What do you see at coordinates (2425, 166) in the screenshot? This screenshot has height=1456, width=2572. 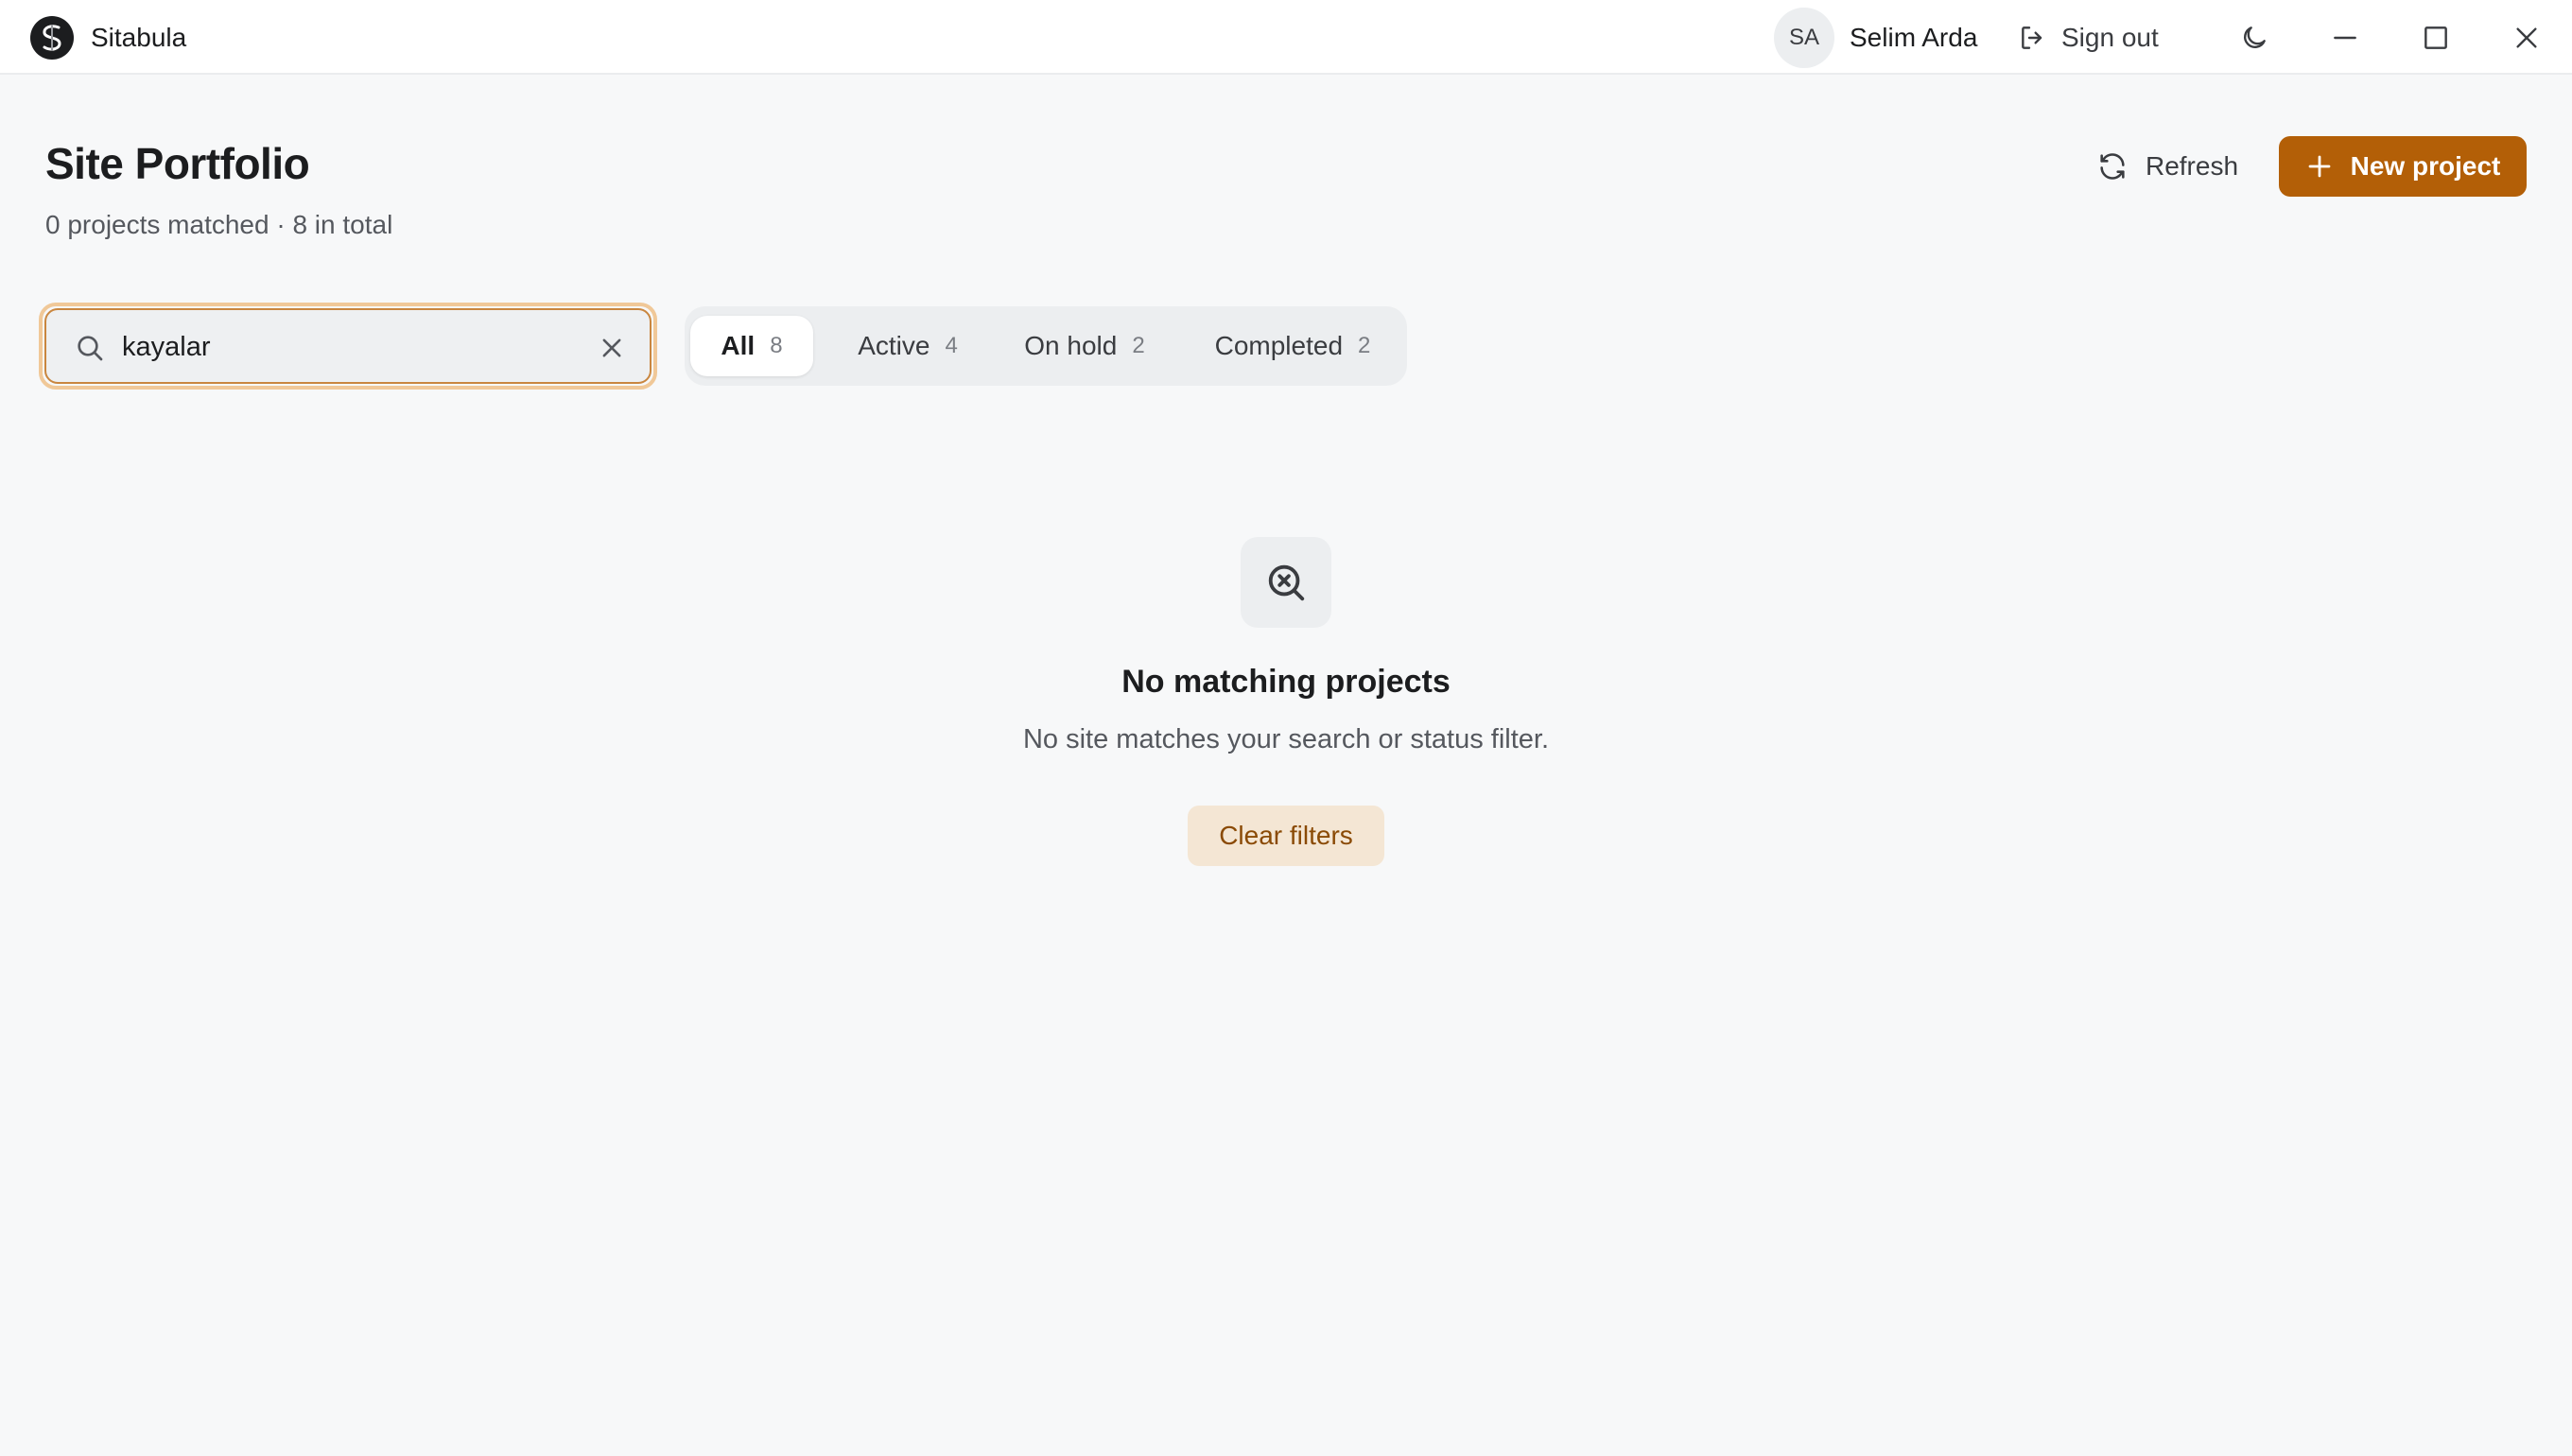 I see `new-project-label: New project` at bounding box center [2425, 166].